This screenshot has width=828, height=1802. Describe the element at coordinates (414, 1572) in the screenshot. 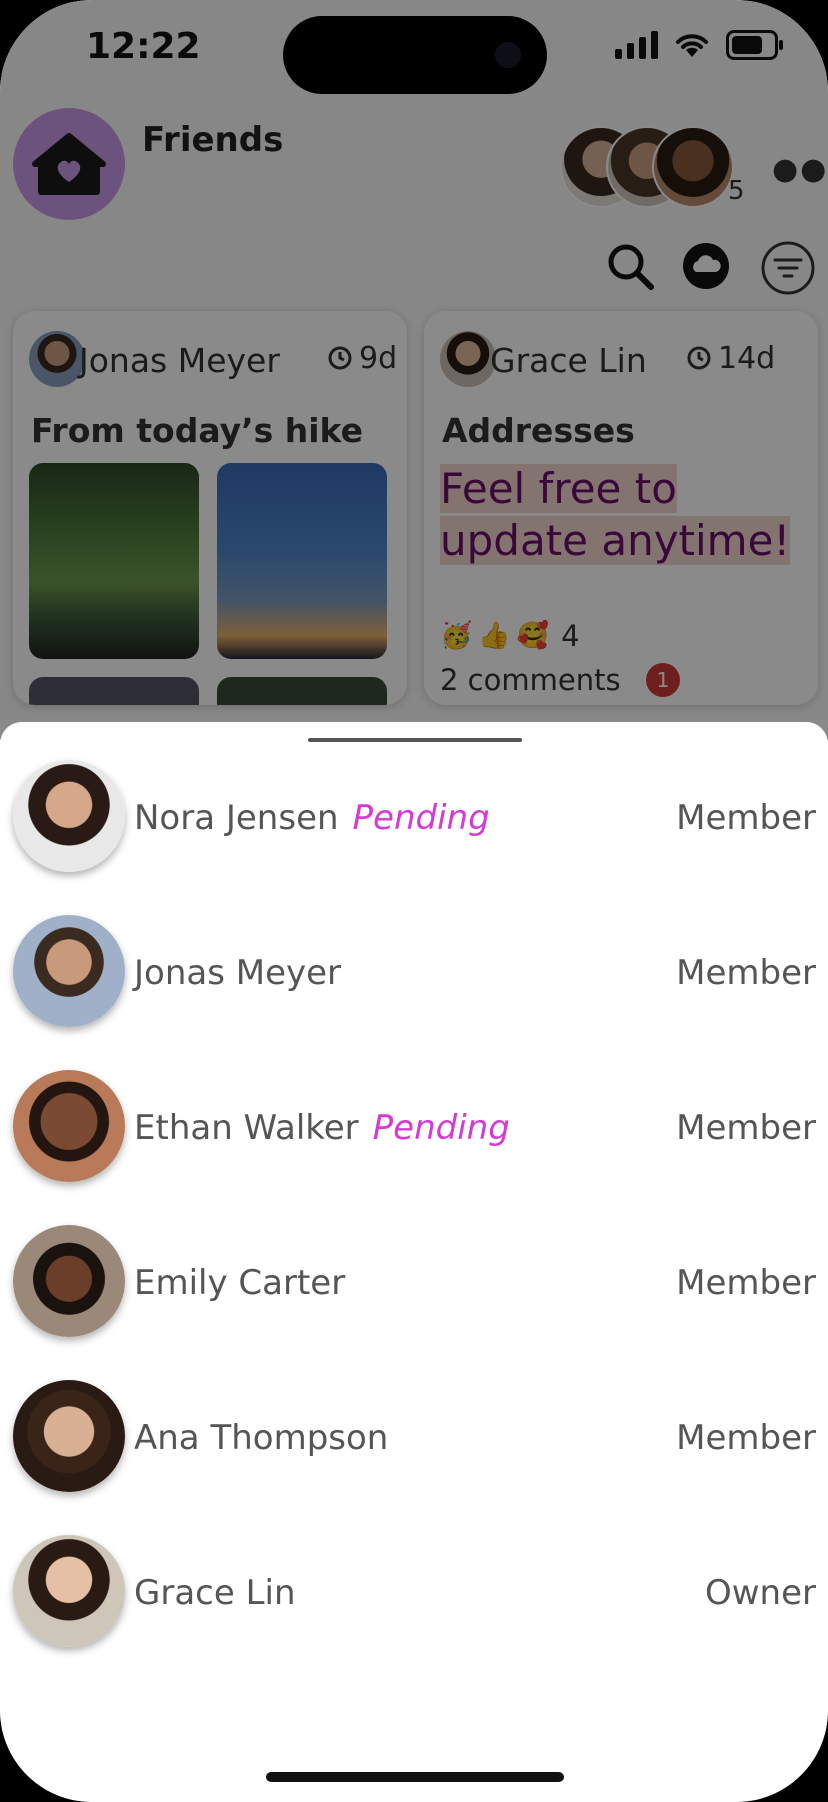

I see `member-row: Grace Lin Owner` at that location.